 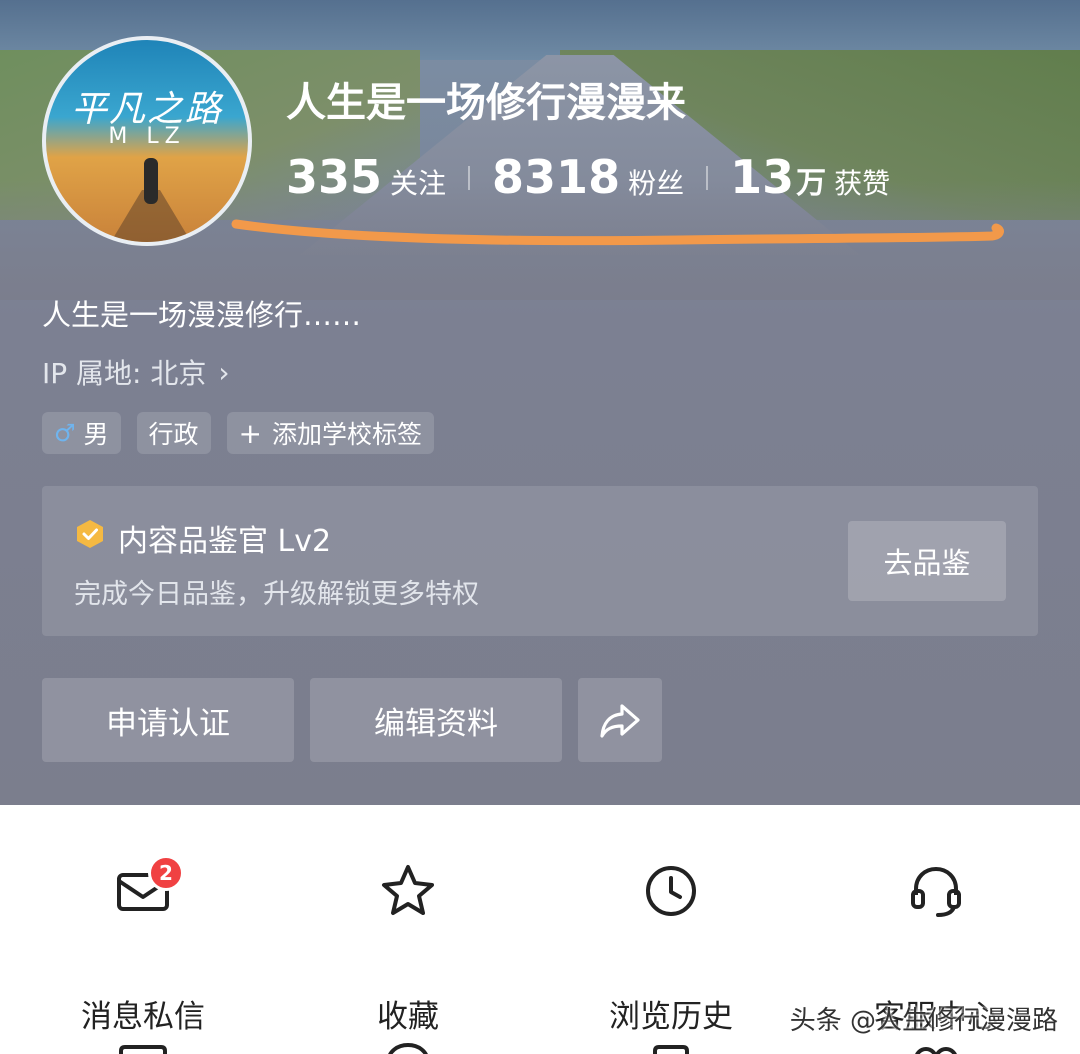 I want to click on avatar-subtitle: M LZ, so click(x=147, y=136).